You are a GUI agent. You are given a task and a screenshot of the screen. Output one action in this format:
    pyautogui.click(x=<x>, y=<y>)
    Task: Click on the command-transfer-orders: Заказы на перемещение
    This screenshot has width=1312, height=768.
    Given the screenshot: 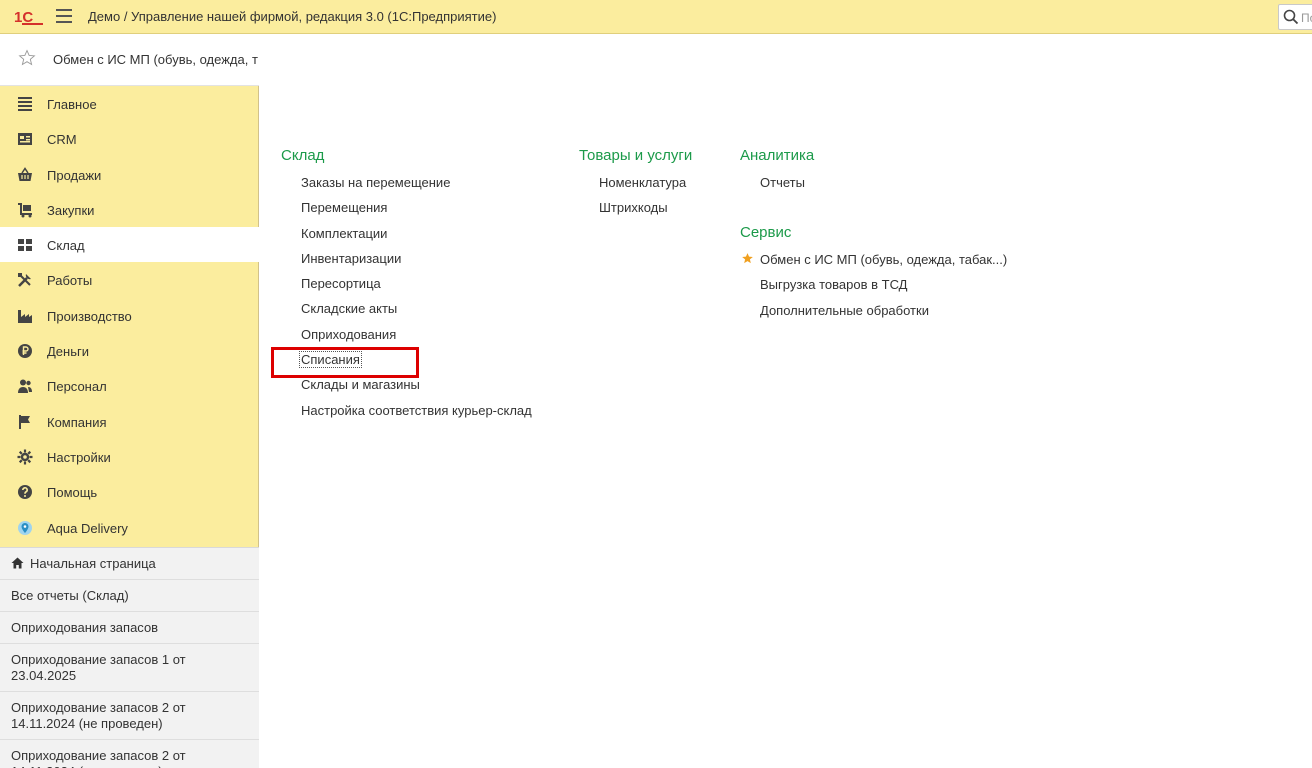 What is the action you would take?
    pyautogui.click(x=406, y=183)
    